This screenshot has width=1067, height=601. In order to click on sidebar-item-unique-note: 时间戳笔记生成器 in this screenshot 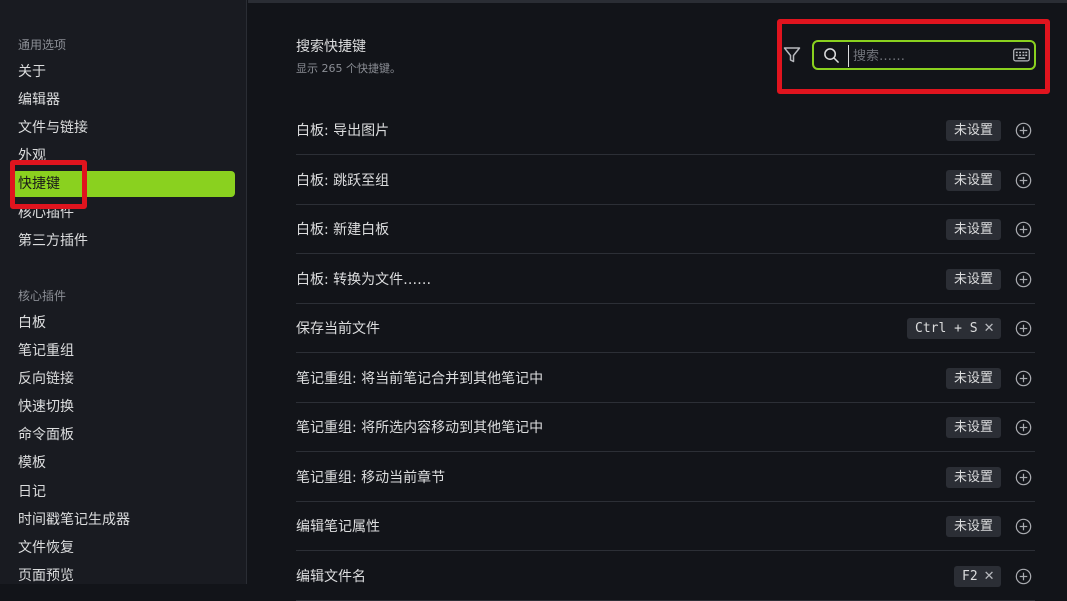, I will do `click(123, 520)`.